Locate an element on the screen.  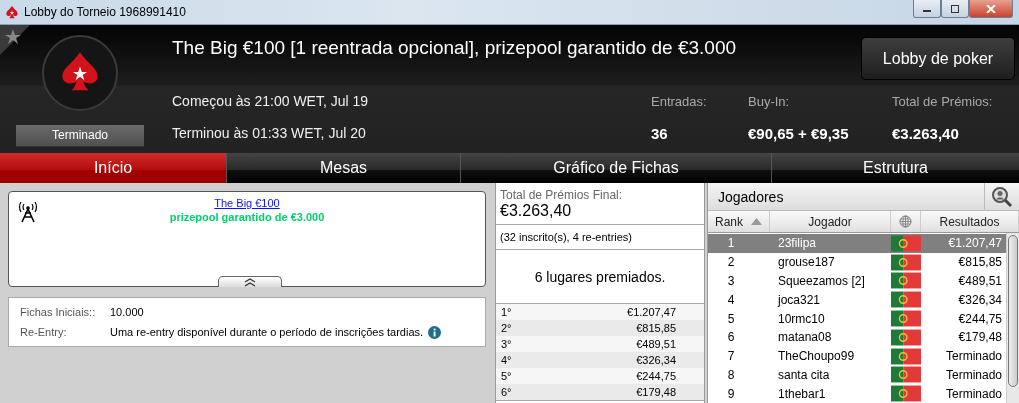
player-cell-text: joca321 is located at coordinates (799, 299).